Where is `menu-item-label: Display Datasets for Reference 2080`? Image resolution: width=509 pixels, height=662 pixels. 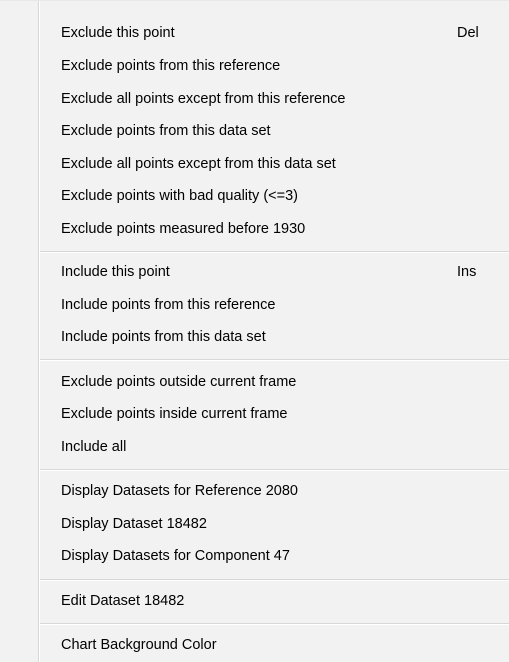 menu-item-label: Display Datasets for Reference 2080 is located at coordinates (179, 491).